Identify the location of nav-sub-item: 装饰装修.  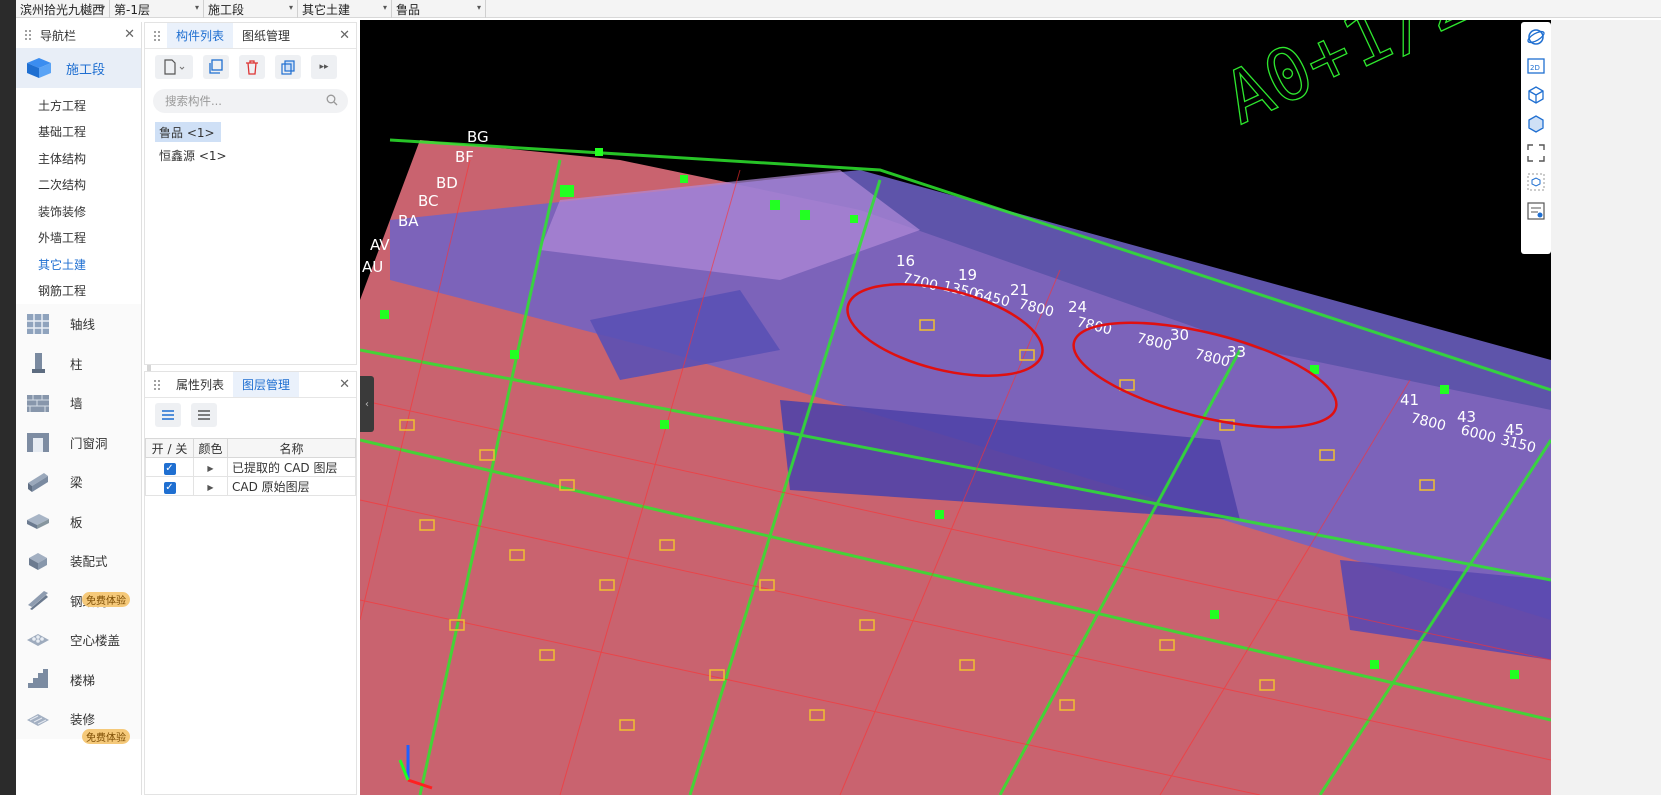
(78, 211).